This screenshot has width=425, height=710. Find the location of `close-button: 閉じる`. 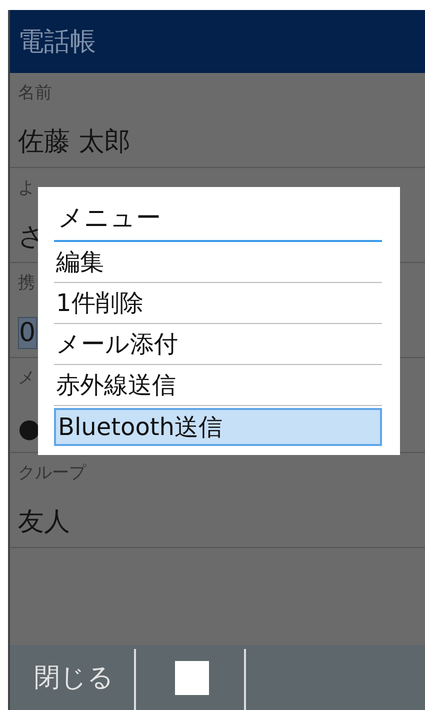

close-button: 閉じる is located at coordinates (72, 677).